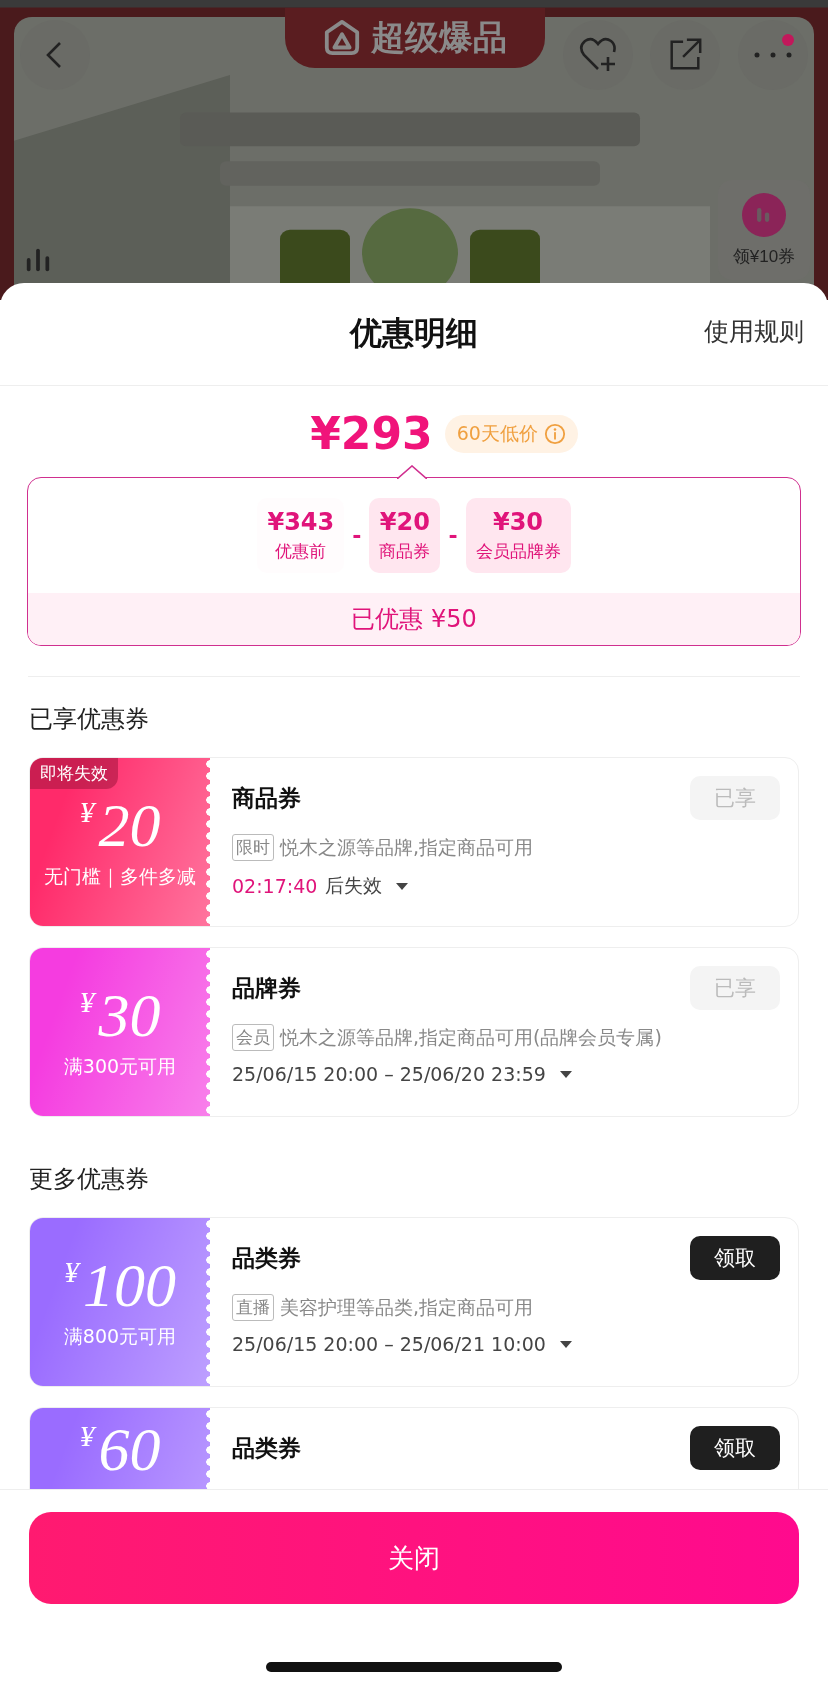  Describe the element at coordinates (389, 1344) in the screenshot. I see `validity-text: 25/06/15 20:00 – 25/06/21 10:00` at that location.